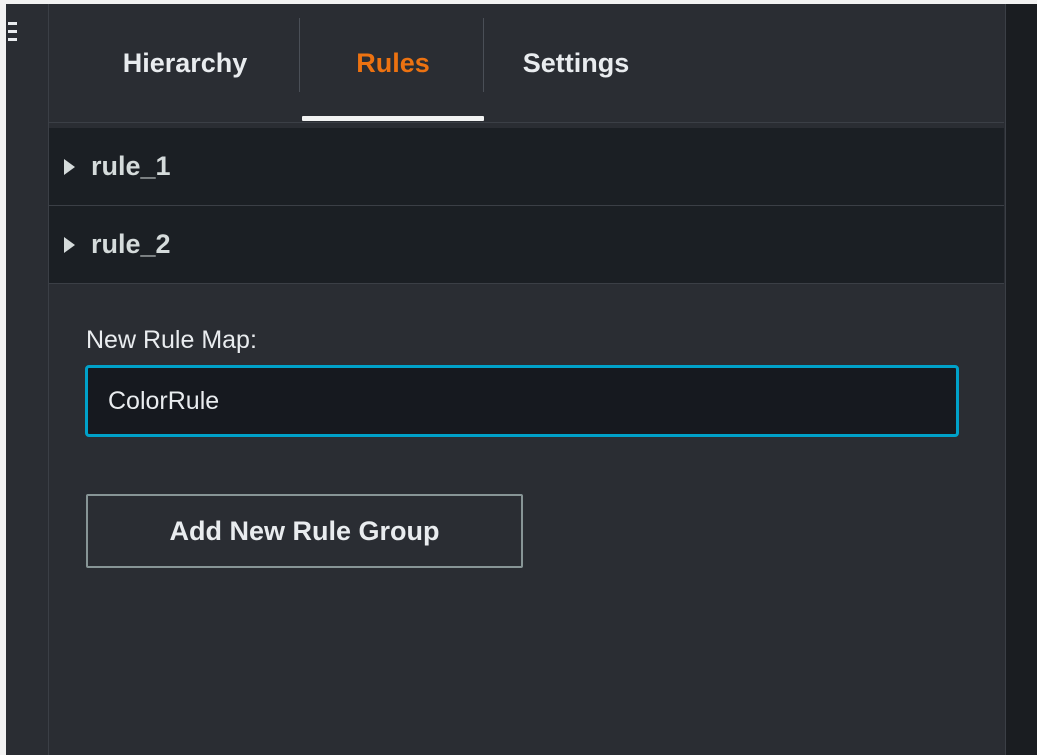  I want to click on rule-item-rule-2: rule_2, so click(526, 245).